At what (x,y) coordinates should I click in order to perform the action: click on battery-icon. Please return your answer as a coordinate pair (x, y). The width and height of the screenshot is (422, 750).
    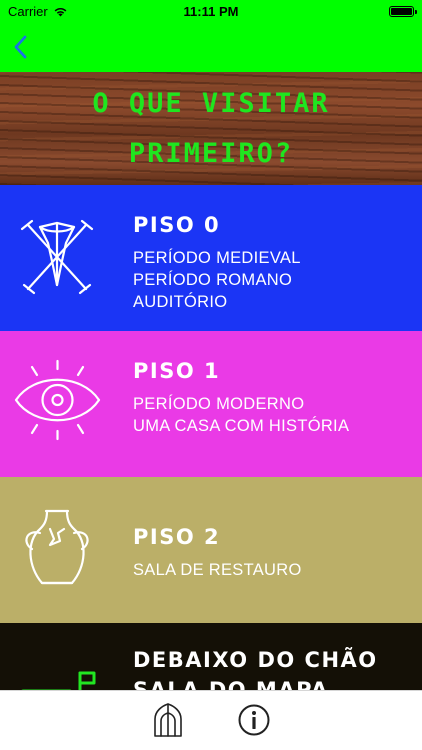
    Looking at the image, I should click on (403, 11).